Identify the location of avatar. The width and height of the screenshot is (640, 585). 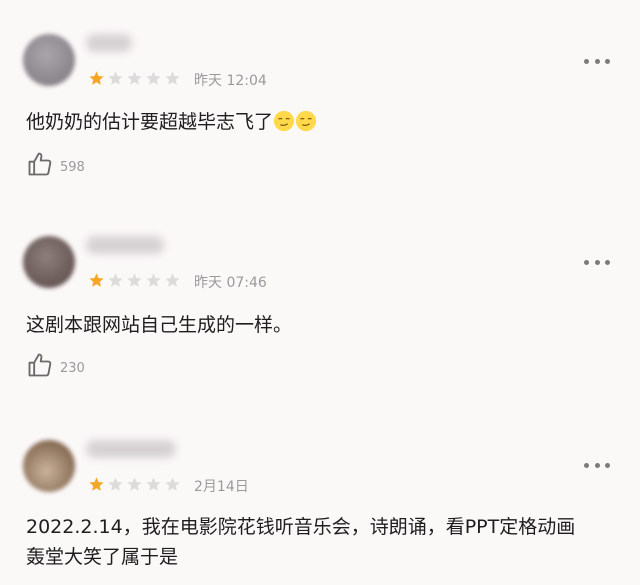
(49, 466).